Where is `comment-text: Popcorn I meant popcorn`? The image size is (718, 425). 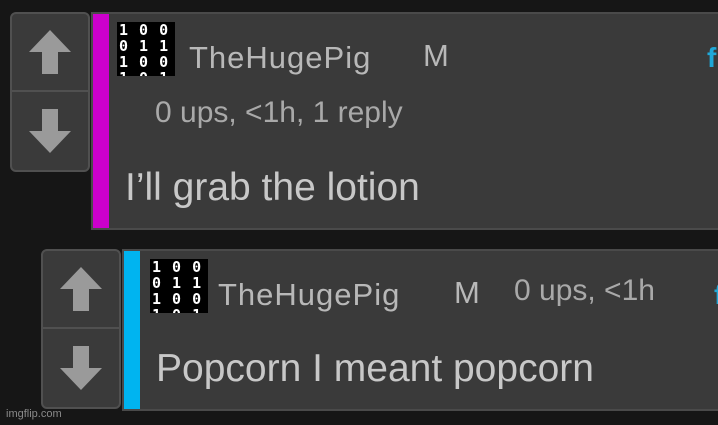 comment-text: Popcorn I meant popcorn is located at coordinates (375, 368).